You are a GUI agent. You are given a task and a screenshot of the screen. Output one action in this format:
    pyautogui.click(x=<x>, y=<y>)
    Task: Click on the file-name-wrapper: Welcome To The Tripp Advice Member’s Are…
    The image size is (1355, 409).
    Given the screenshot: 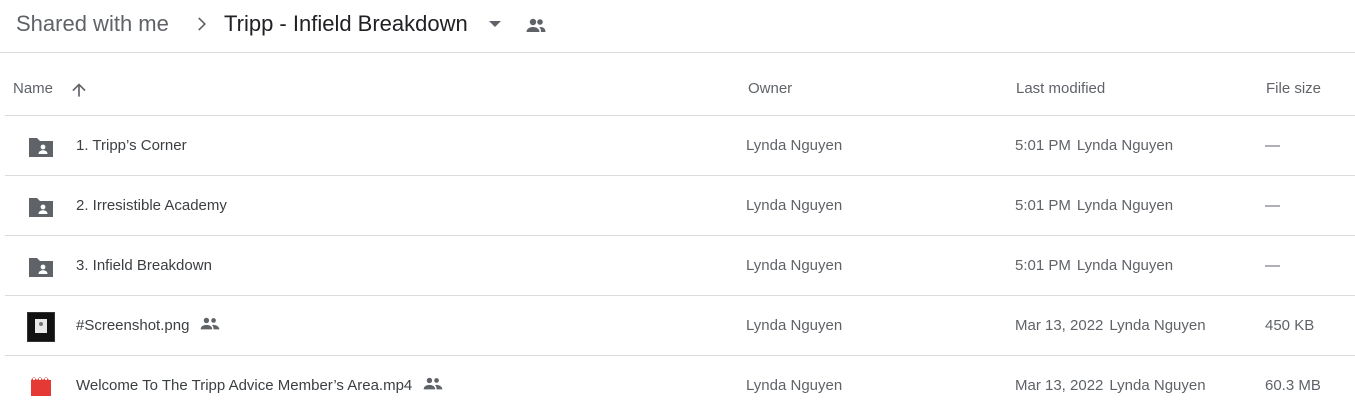 What is the action you would take?
    pyautogui.click(x=260, y=382)
    